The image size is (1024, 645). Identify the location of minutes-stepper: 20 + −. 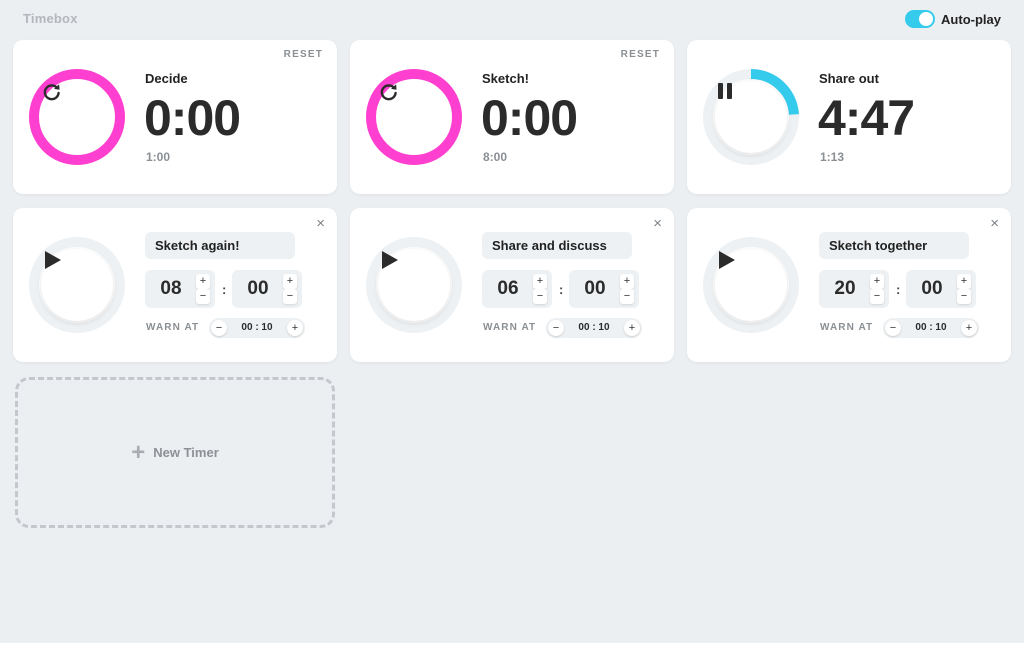
(854, 289).